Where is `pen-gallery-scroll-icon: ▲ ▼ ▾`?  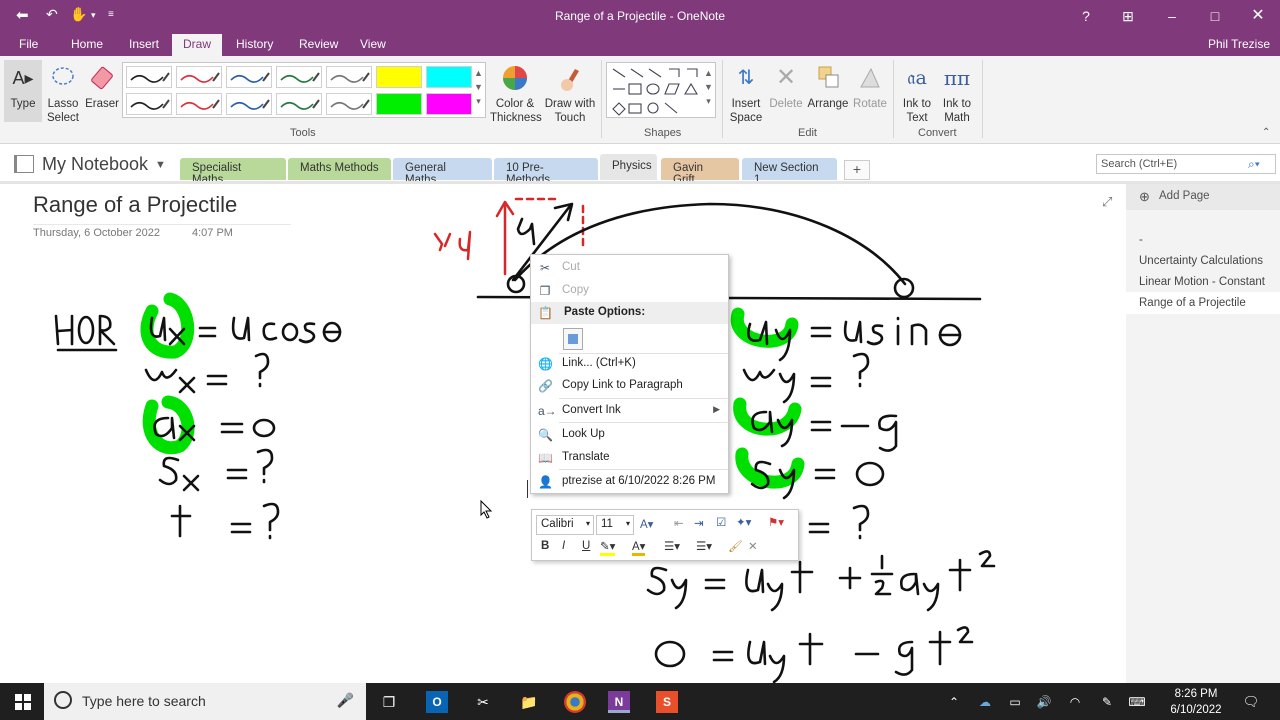 pen-gallery-scroll-icon: ▲ ▼ ▾ is located at coordinates (478, 87).